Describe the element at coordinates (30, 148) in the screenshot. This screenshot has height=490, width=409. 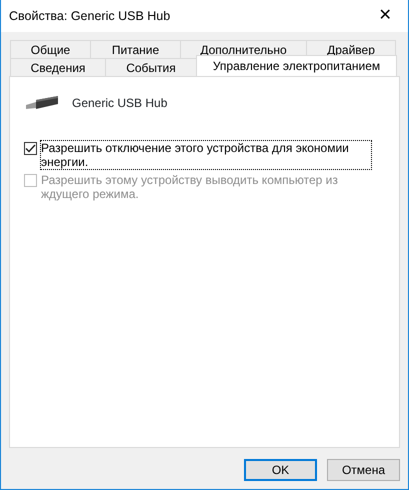
I see `checkbox` at that location.